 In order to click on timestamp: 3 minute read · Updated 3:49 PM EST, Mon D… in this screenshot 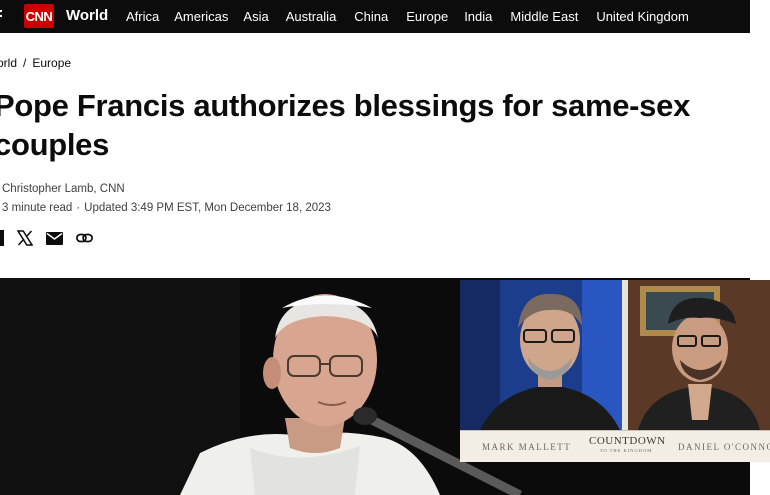, I will do `click(166, 208)`.